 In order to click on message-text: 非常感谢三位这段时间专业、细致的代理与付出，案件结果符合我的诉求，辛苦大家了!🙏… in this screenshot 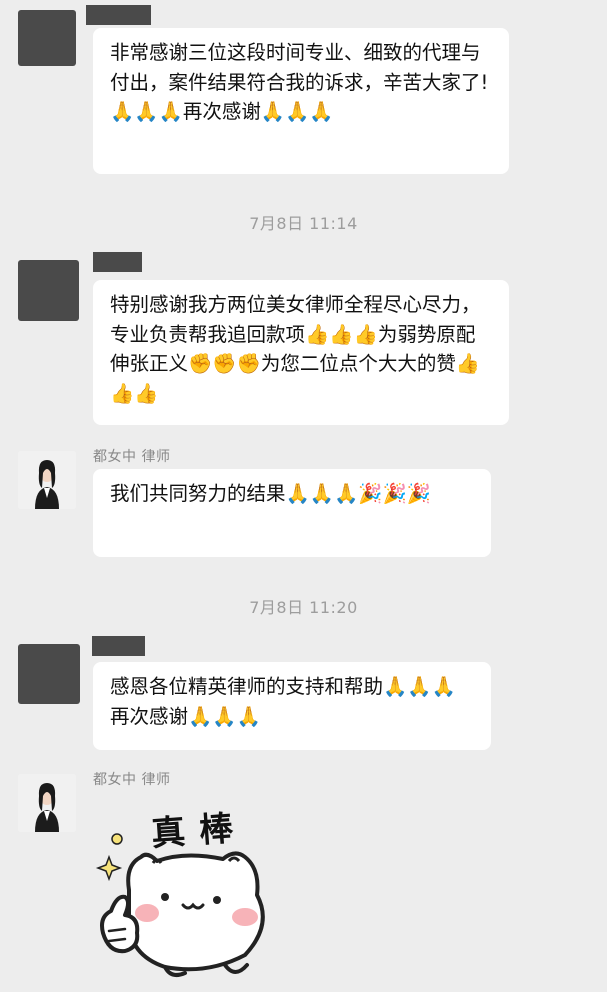, I will do `click(299, 82)`.